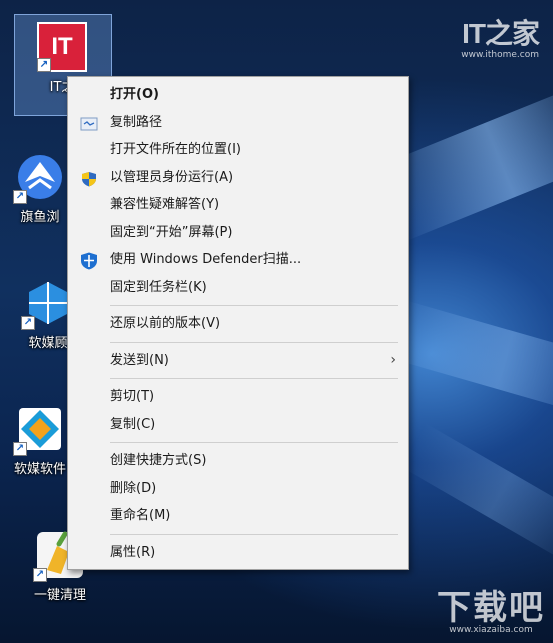 Image resolution: width=553 pixels, height=643 pixels. What do you see at coordinates (165, 204) in the screenshot?
I see `menu-item-label: 兼容性疑难解答(Y)` at bounding box center [165, 204].